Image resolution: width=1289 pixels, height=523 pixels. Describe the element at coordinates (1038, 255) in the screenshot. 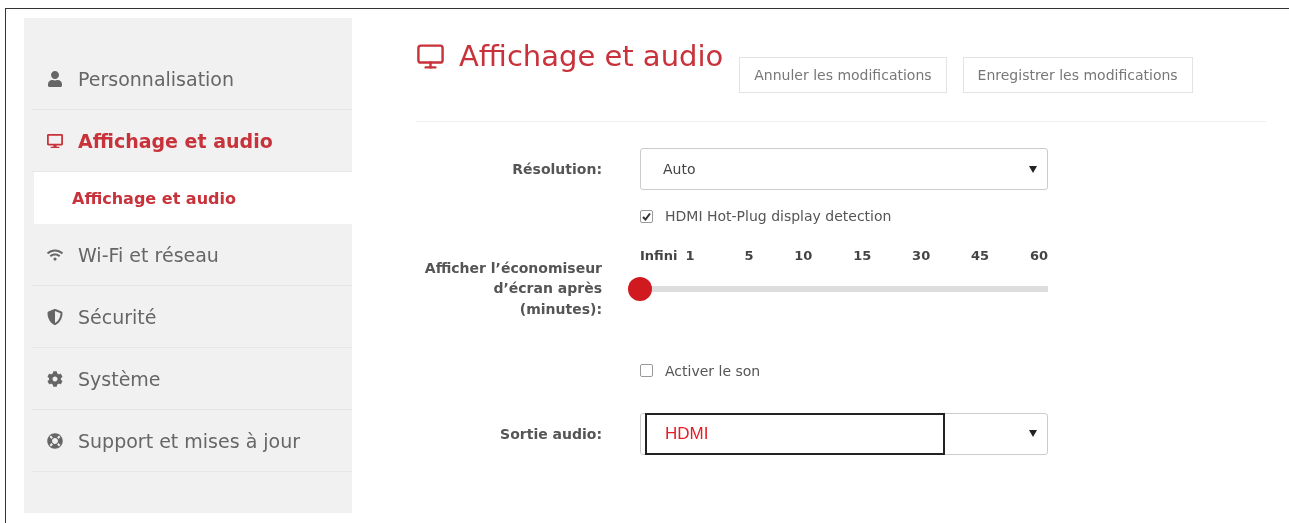

I see `tick-label: 60` at that location.